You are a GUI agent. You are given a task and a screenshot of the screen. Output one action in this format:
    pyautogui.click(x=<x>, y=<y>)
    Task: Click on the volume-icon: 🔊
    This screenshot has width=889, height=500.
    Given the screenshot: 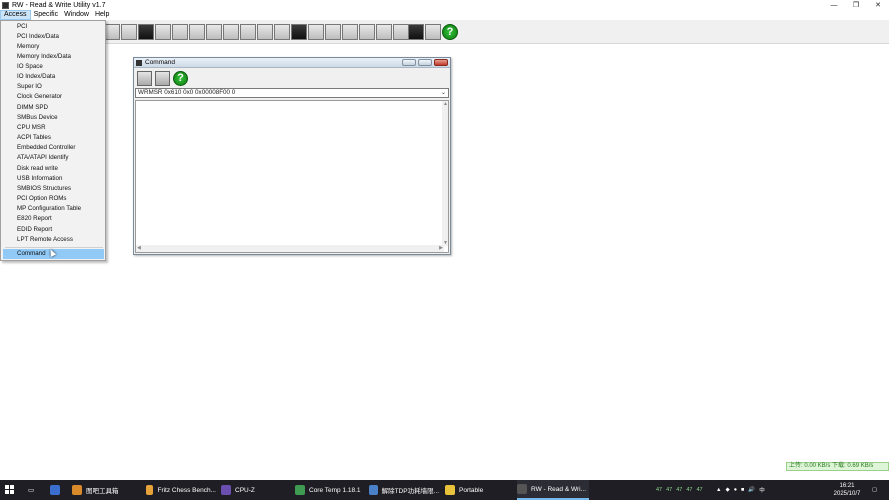 What is the action you would take?
    pyautogui.click(x=751, y=490)
    